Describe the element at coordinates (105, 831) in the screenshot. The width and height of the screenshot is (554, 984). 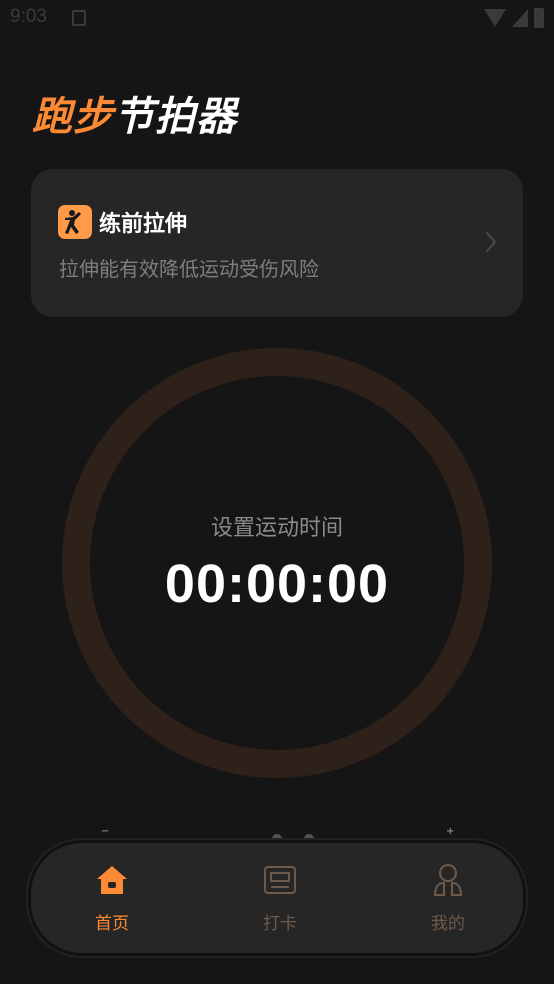
I see `minus-icon: −` at that location.